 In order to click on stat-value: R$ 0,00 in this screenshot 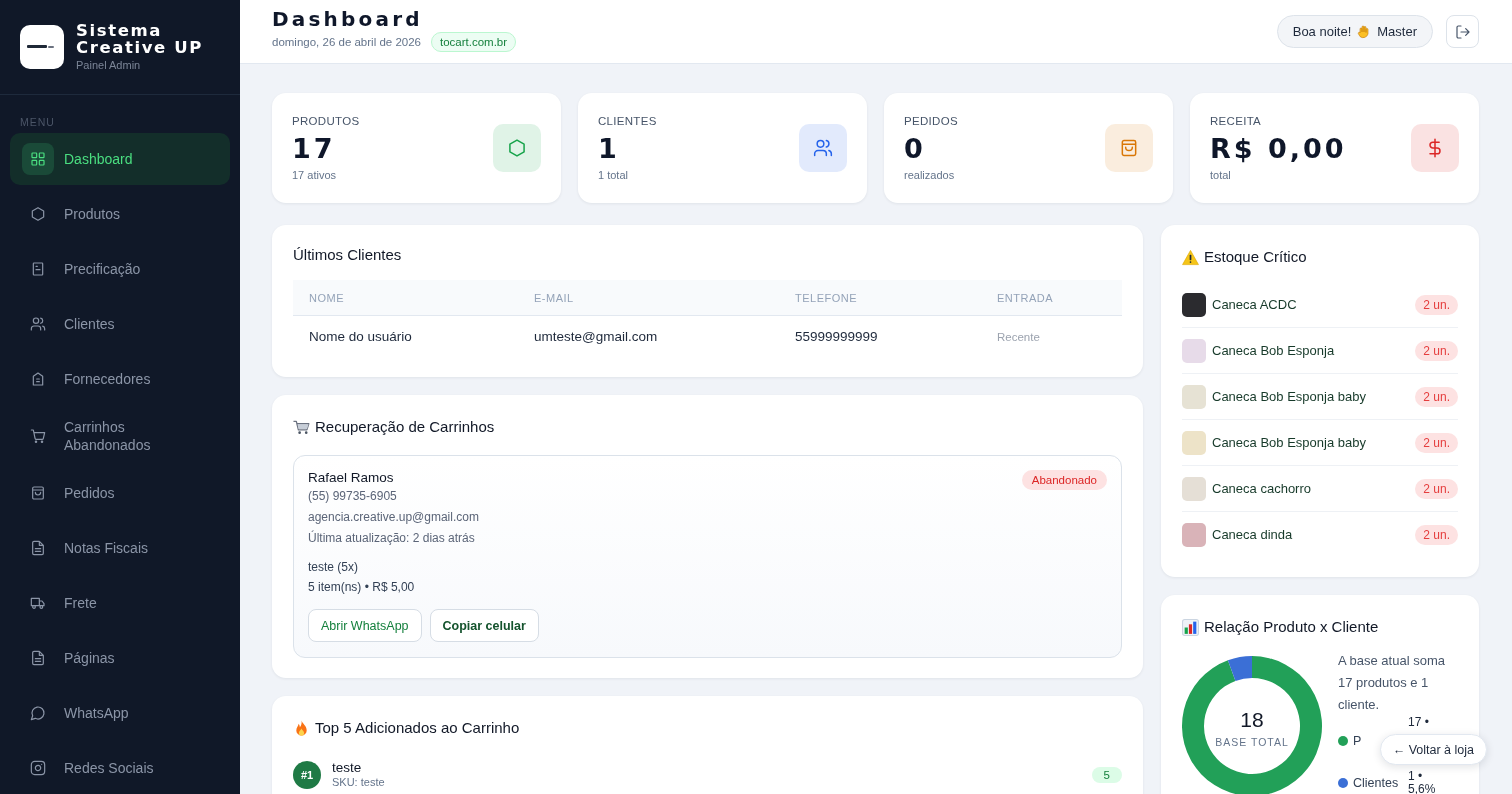, I will do `click(1278, 149)`.